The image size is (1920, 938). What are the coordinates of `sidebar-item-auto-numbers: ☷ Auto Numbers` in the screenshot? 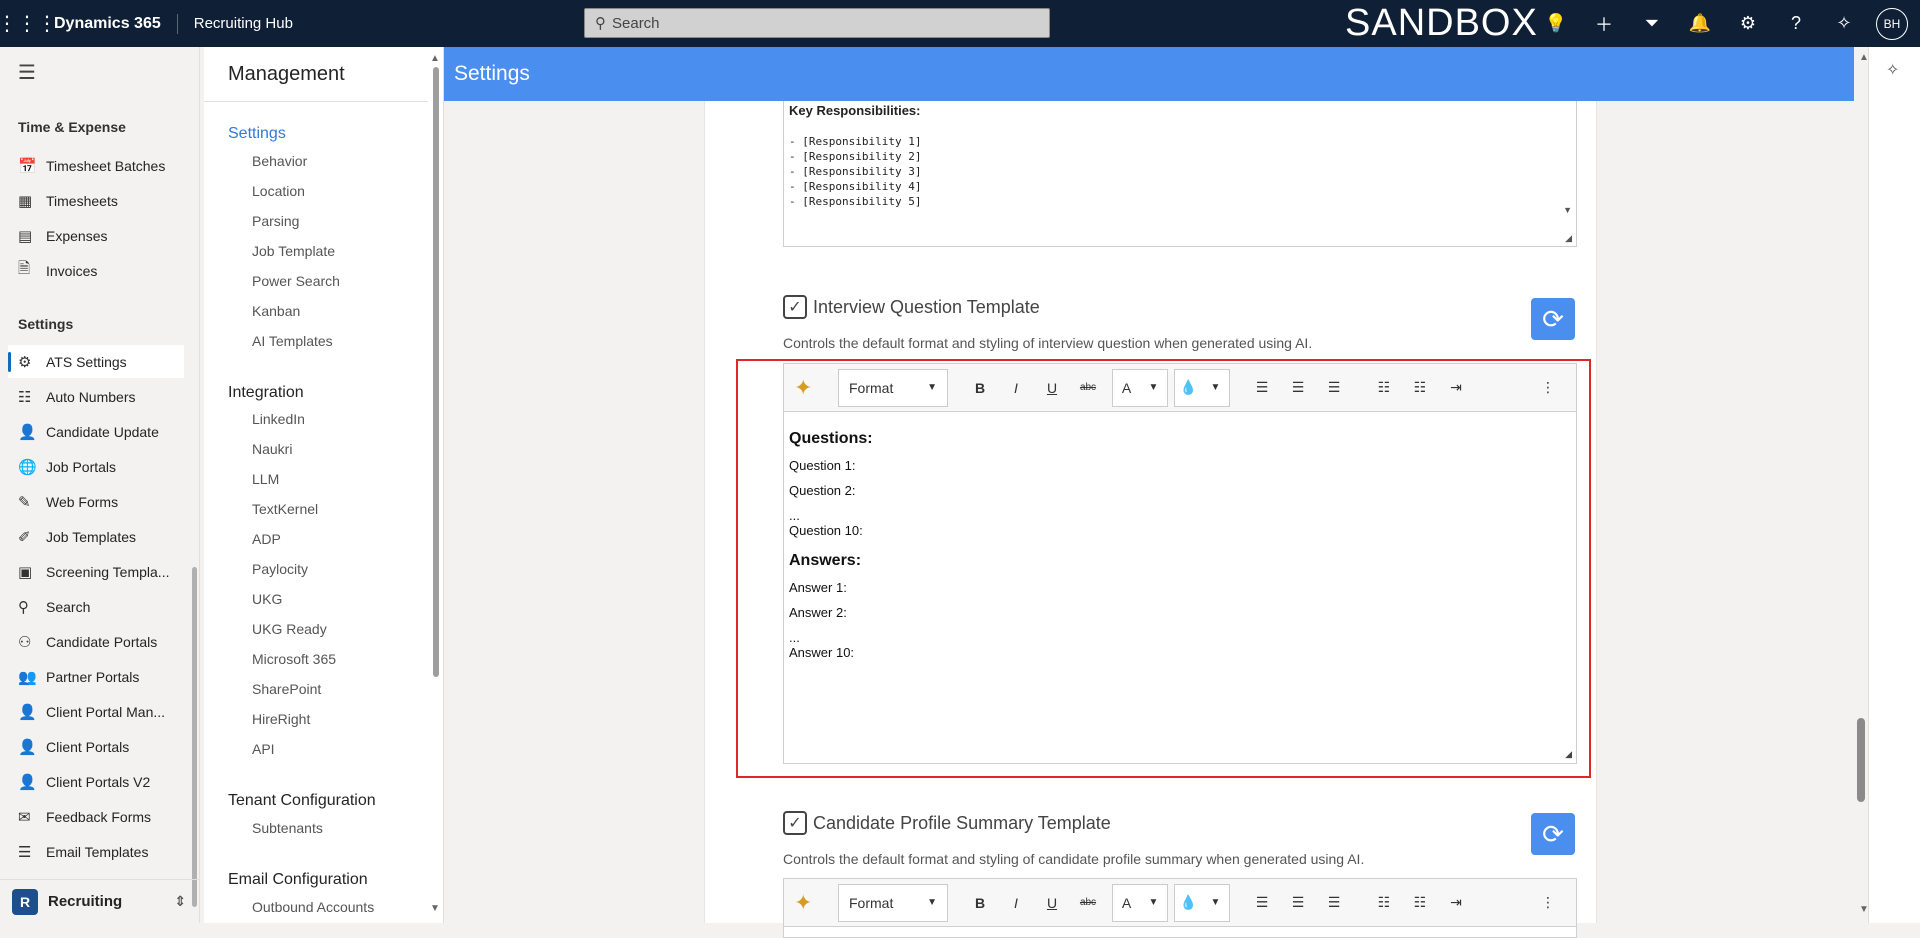 It's located at (96, 396).